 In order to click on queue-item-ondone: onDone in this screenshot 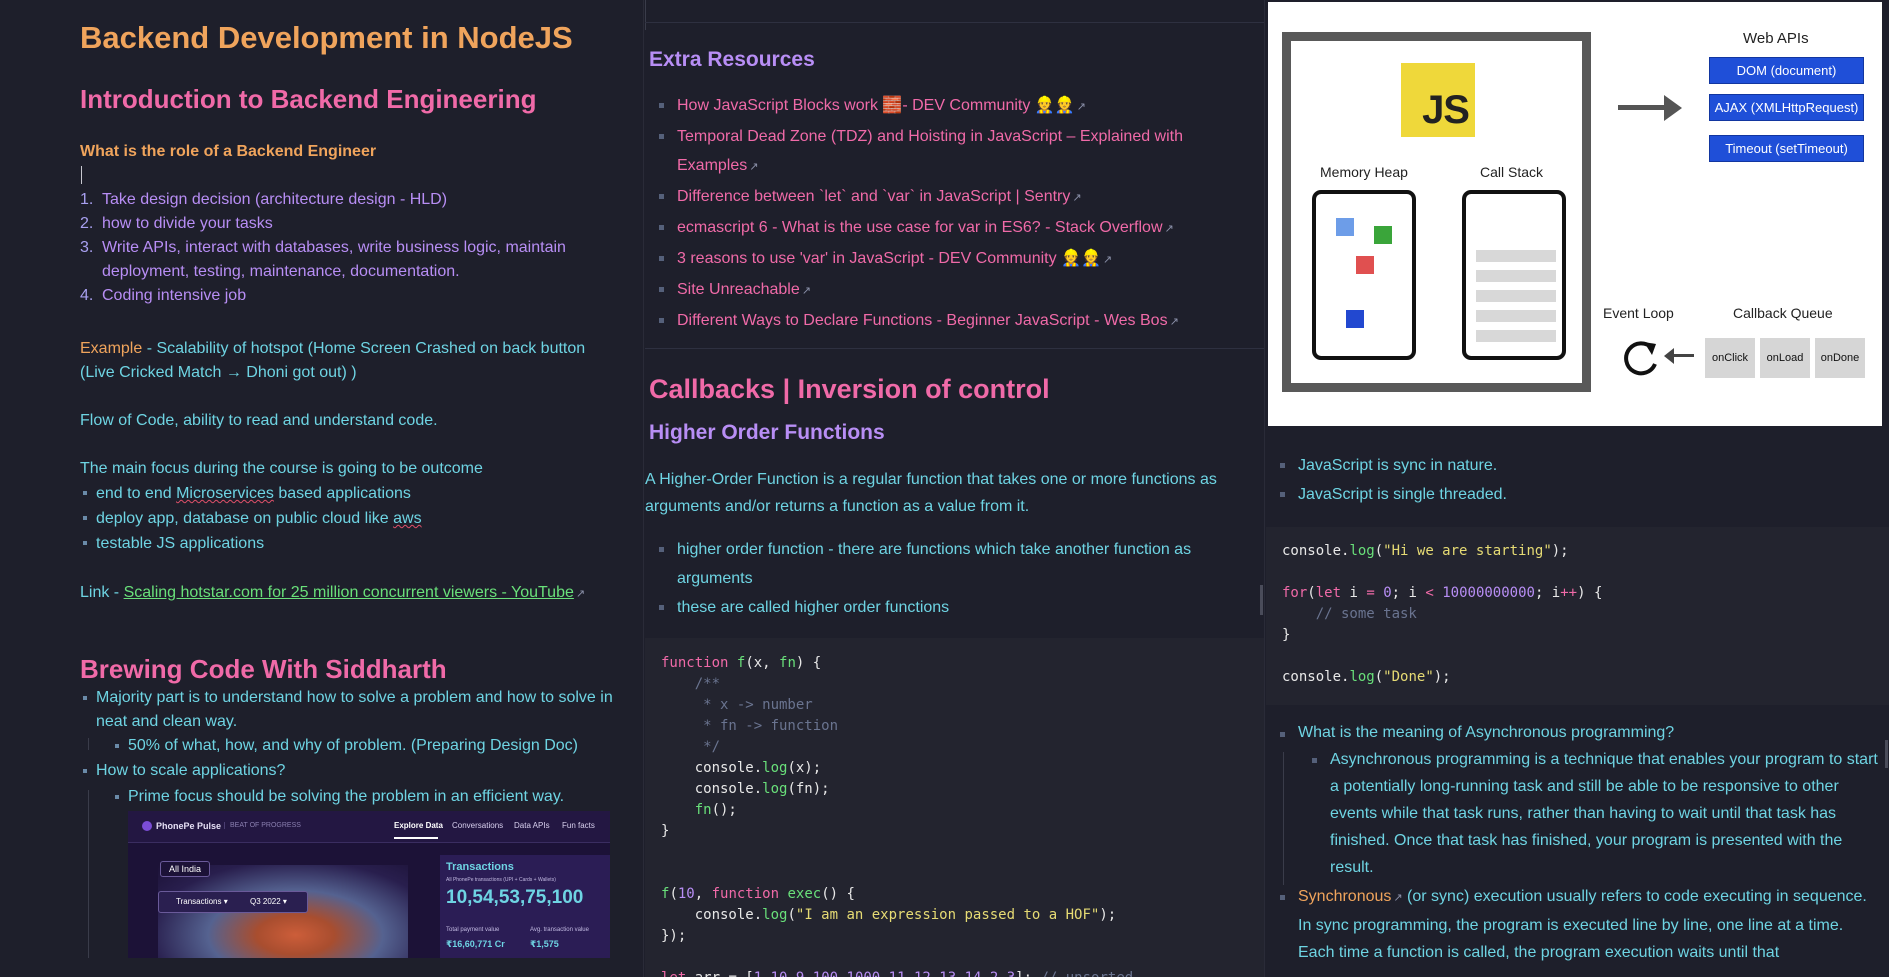, I will do `click(1840, 358)`.